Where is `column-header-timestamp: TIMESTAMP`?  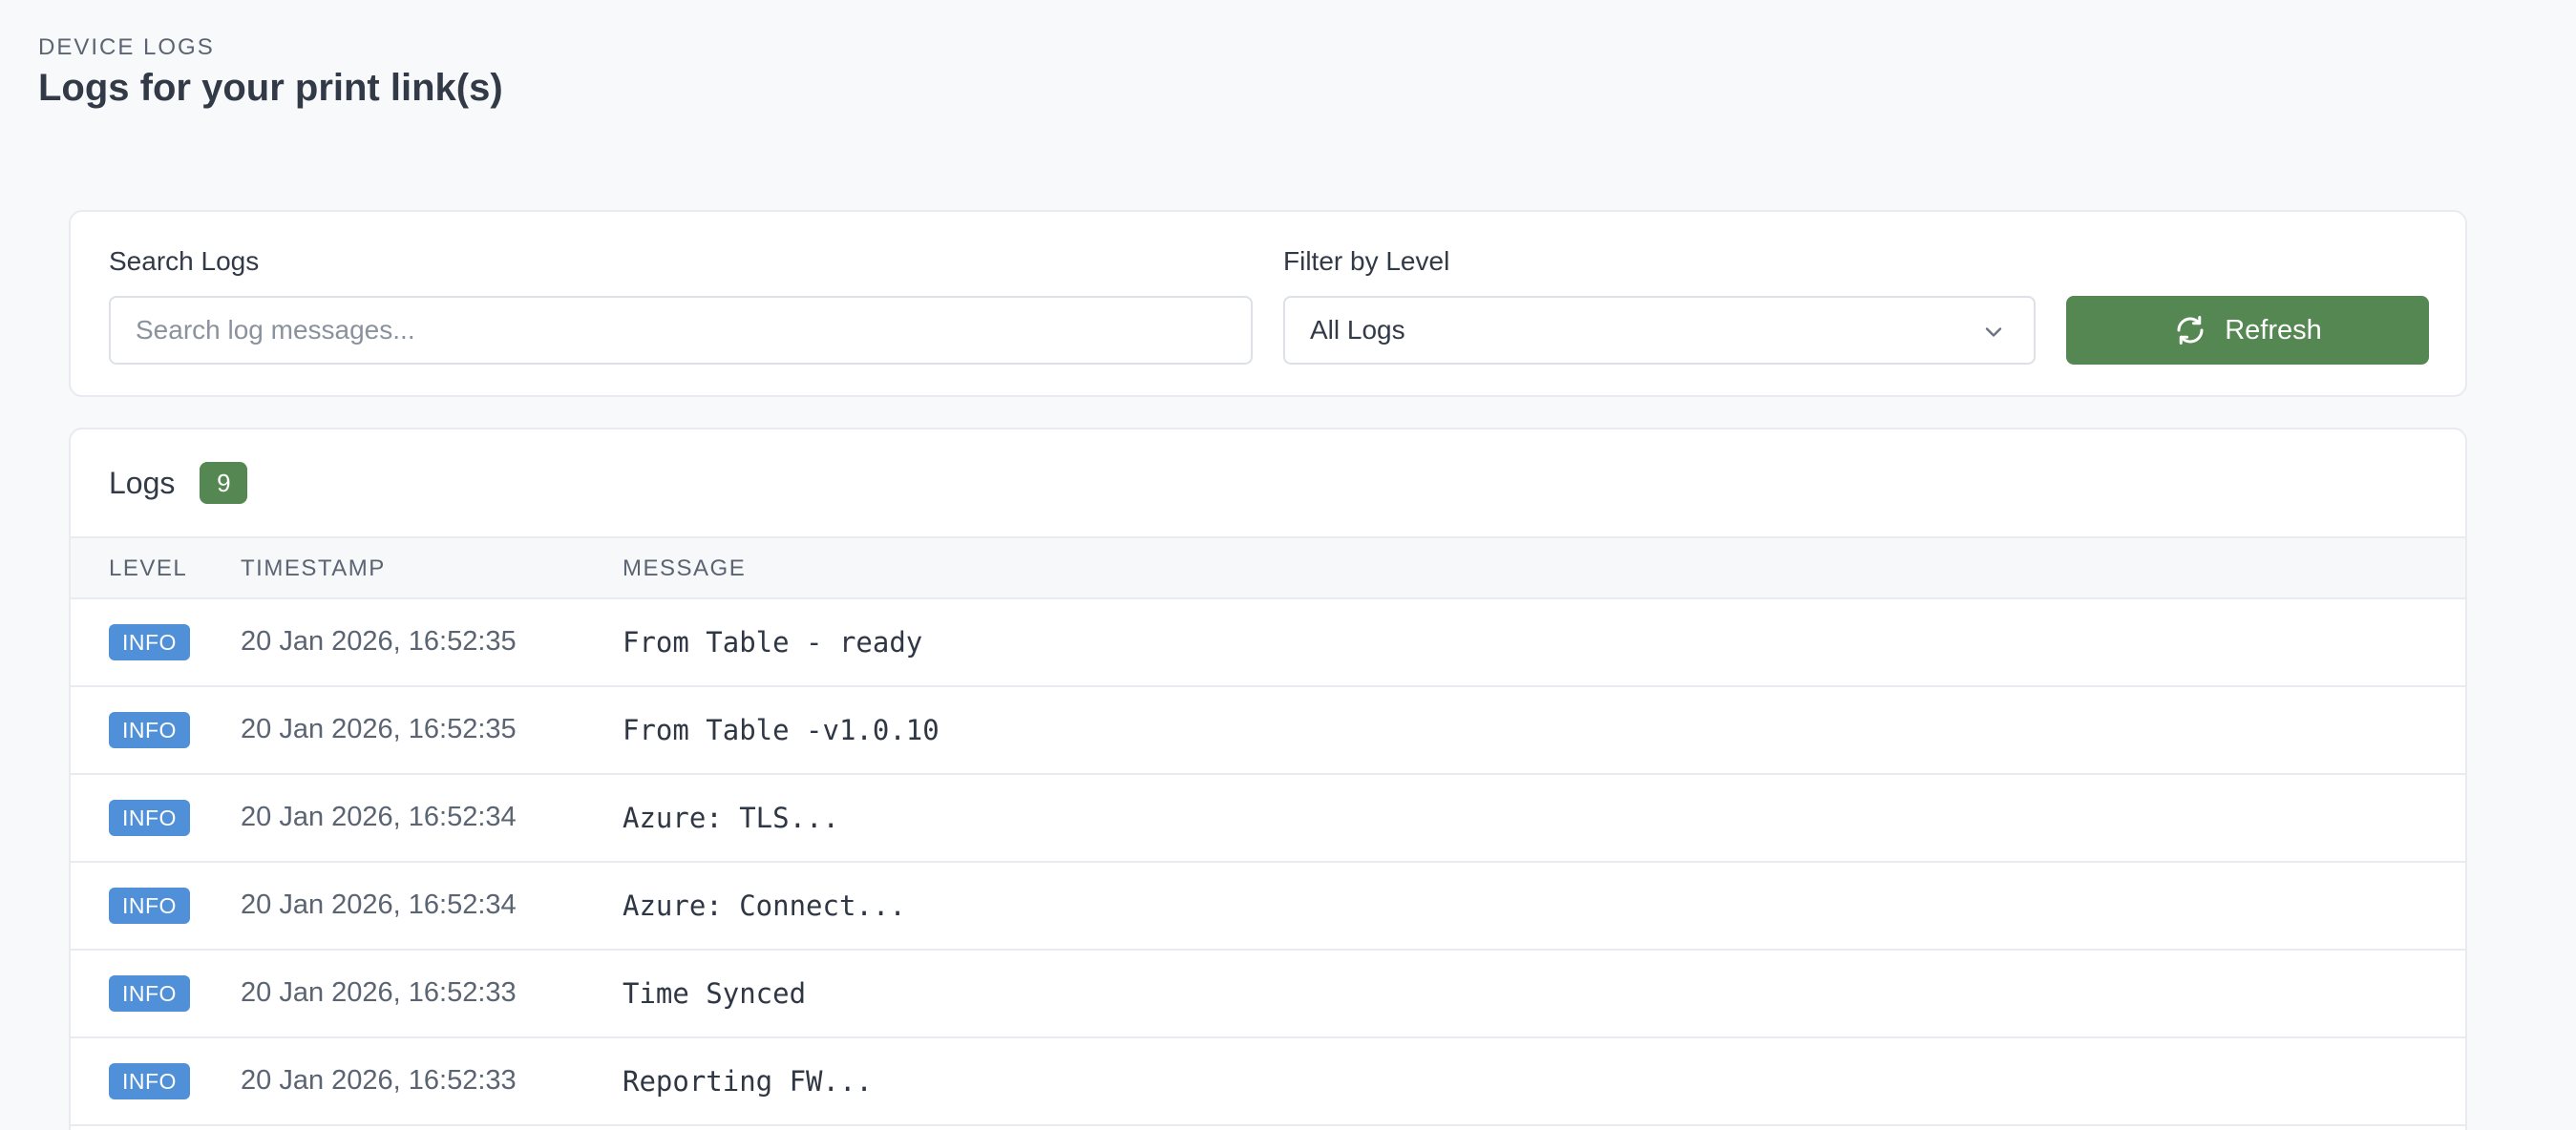 column-header-timestamp: TIMESTAMP is located at coordinates (313, 568).